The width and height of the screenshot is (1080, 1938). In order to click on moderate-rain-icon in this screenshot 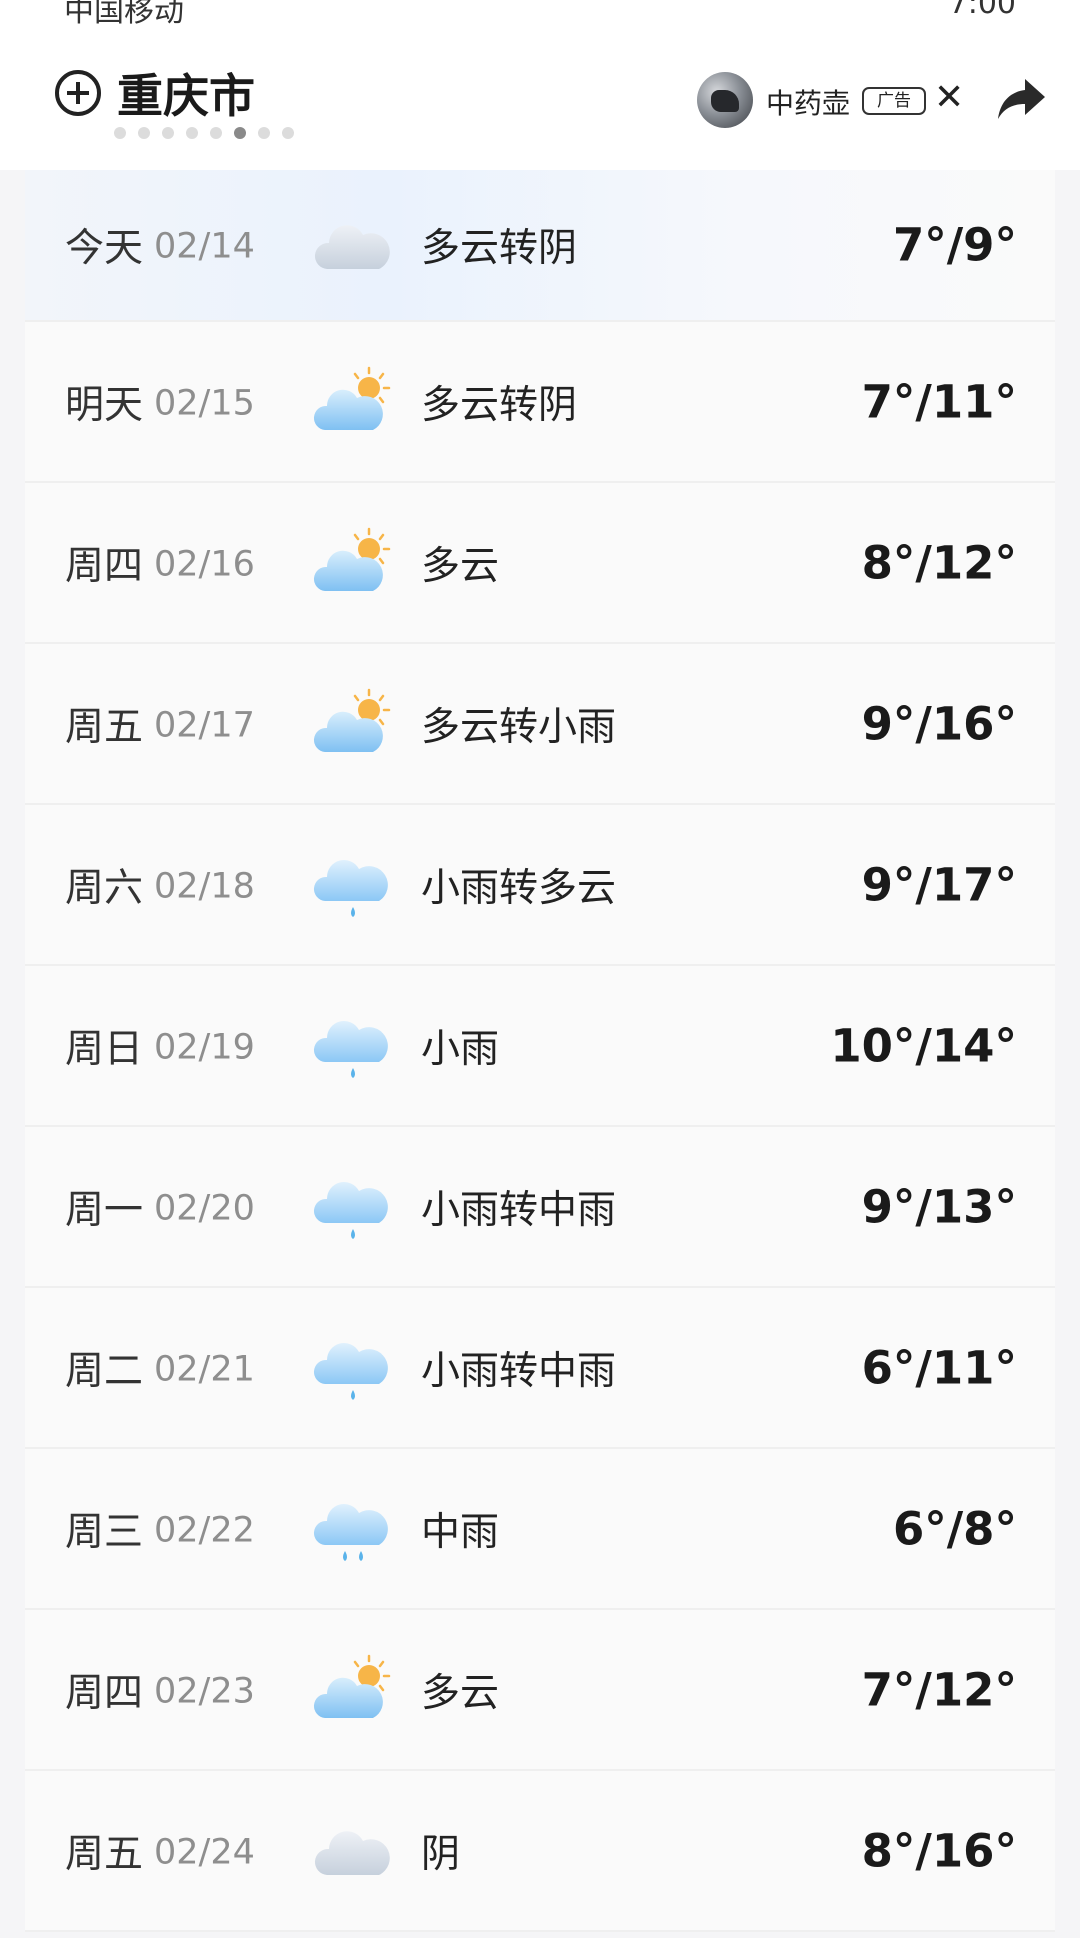, I will do `click(350, 1532)`.